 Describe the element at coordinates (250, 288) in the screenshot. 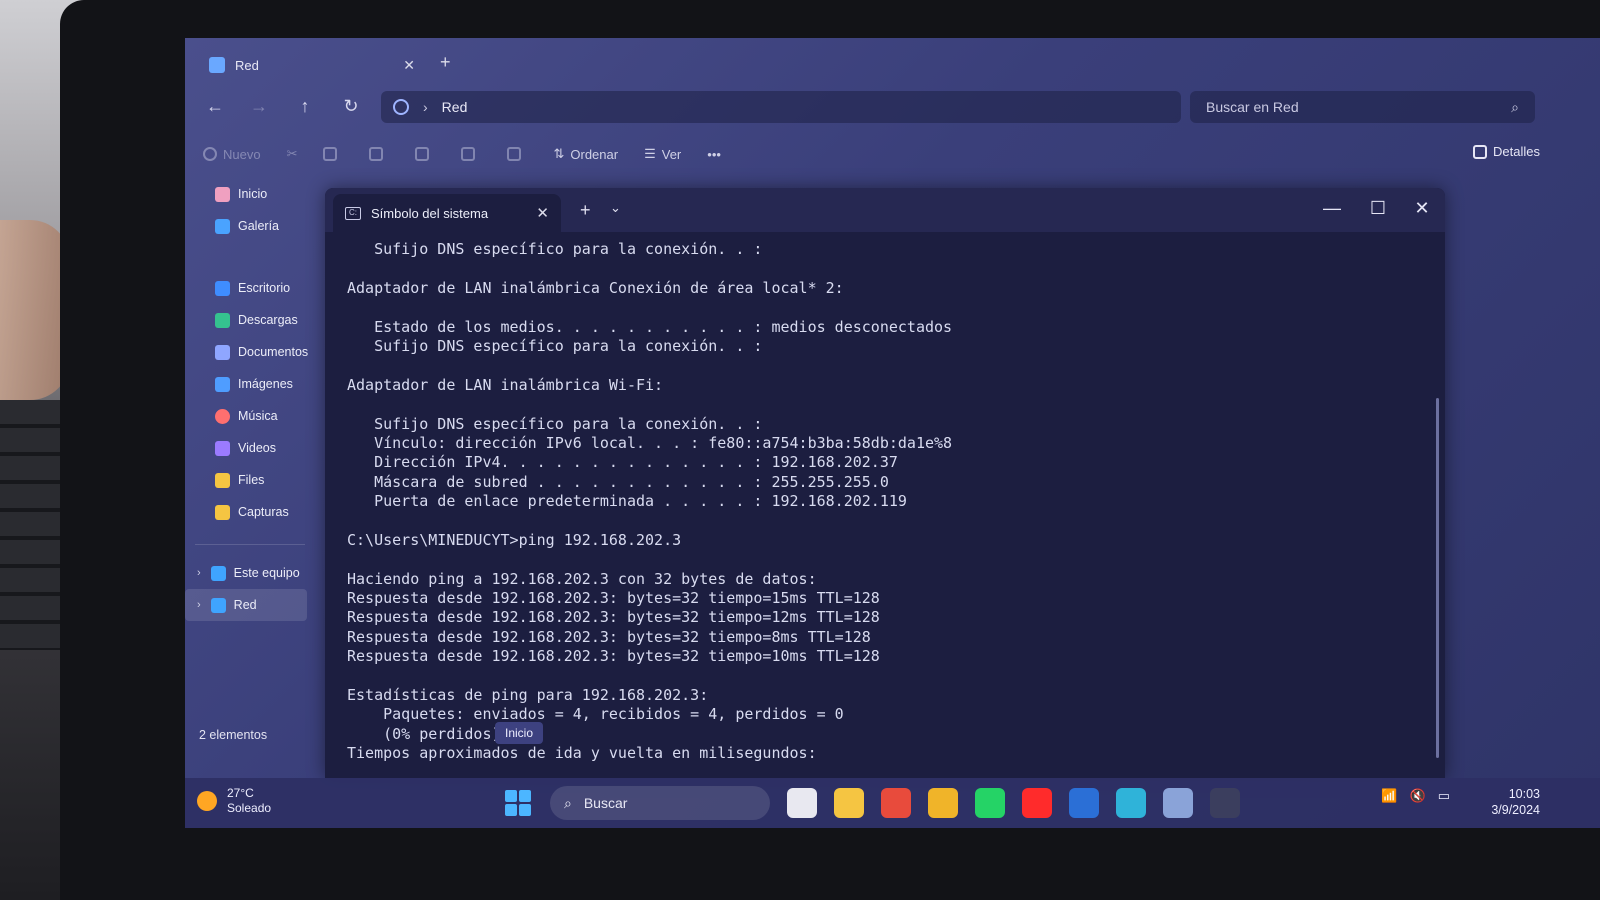

I see `sidebar-item-escritorio: Escritorio` at that location.